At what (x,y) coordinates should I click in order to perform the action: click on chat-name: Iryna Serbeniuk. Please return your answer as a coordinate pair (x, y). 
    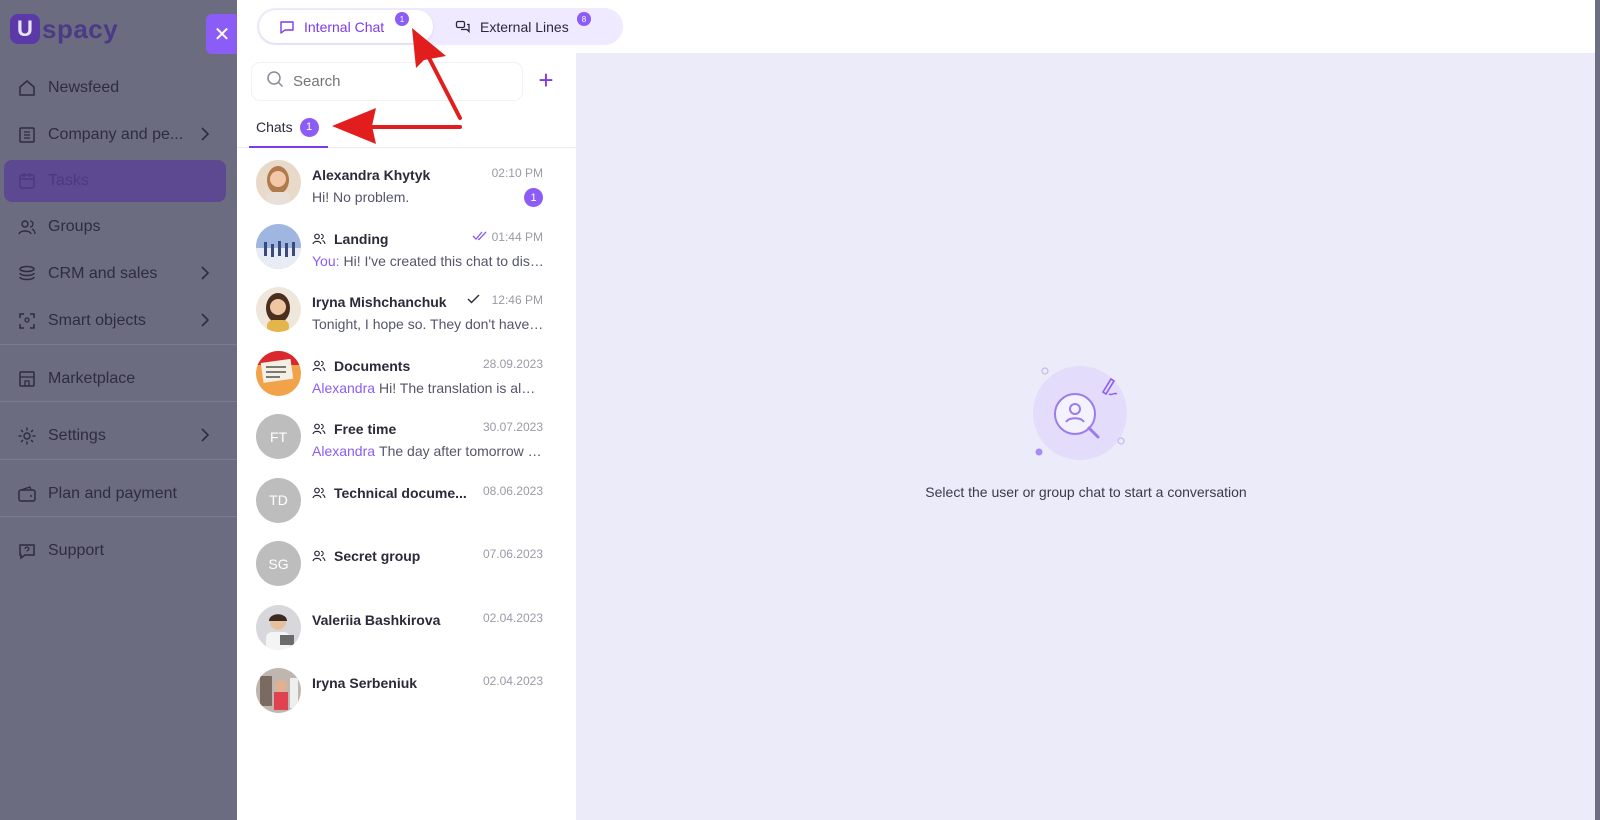
    Looking at the image, I should click on (364, 683).